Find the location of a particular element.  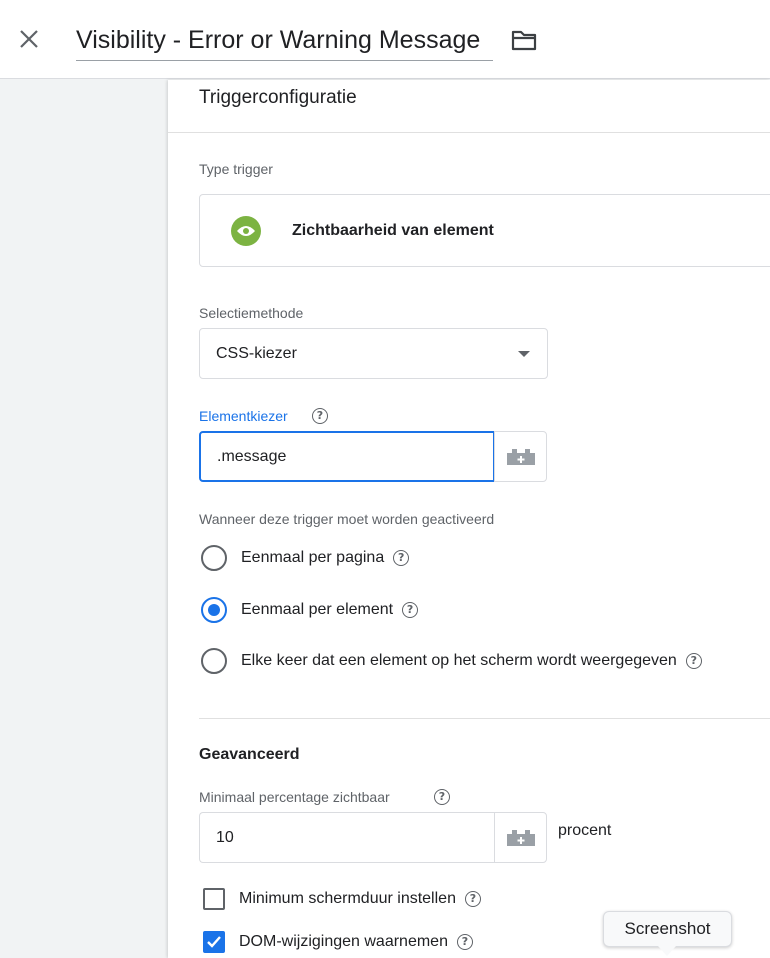

checkbox-min-duration: Minimum schermduur instellen ? is located at coordinates (342, 899).